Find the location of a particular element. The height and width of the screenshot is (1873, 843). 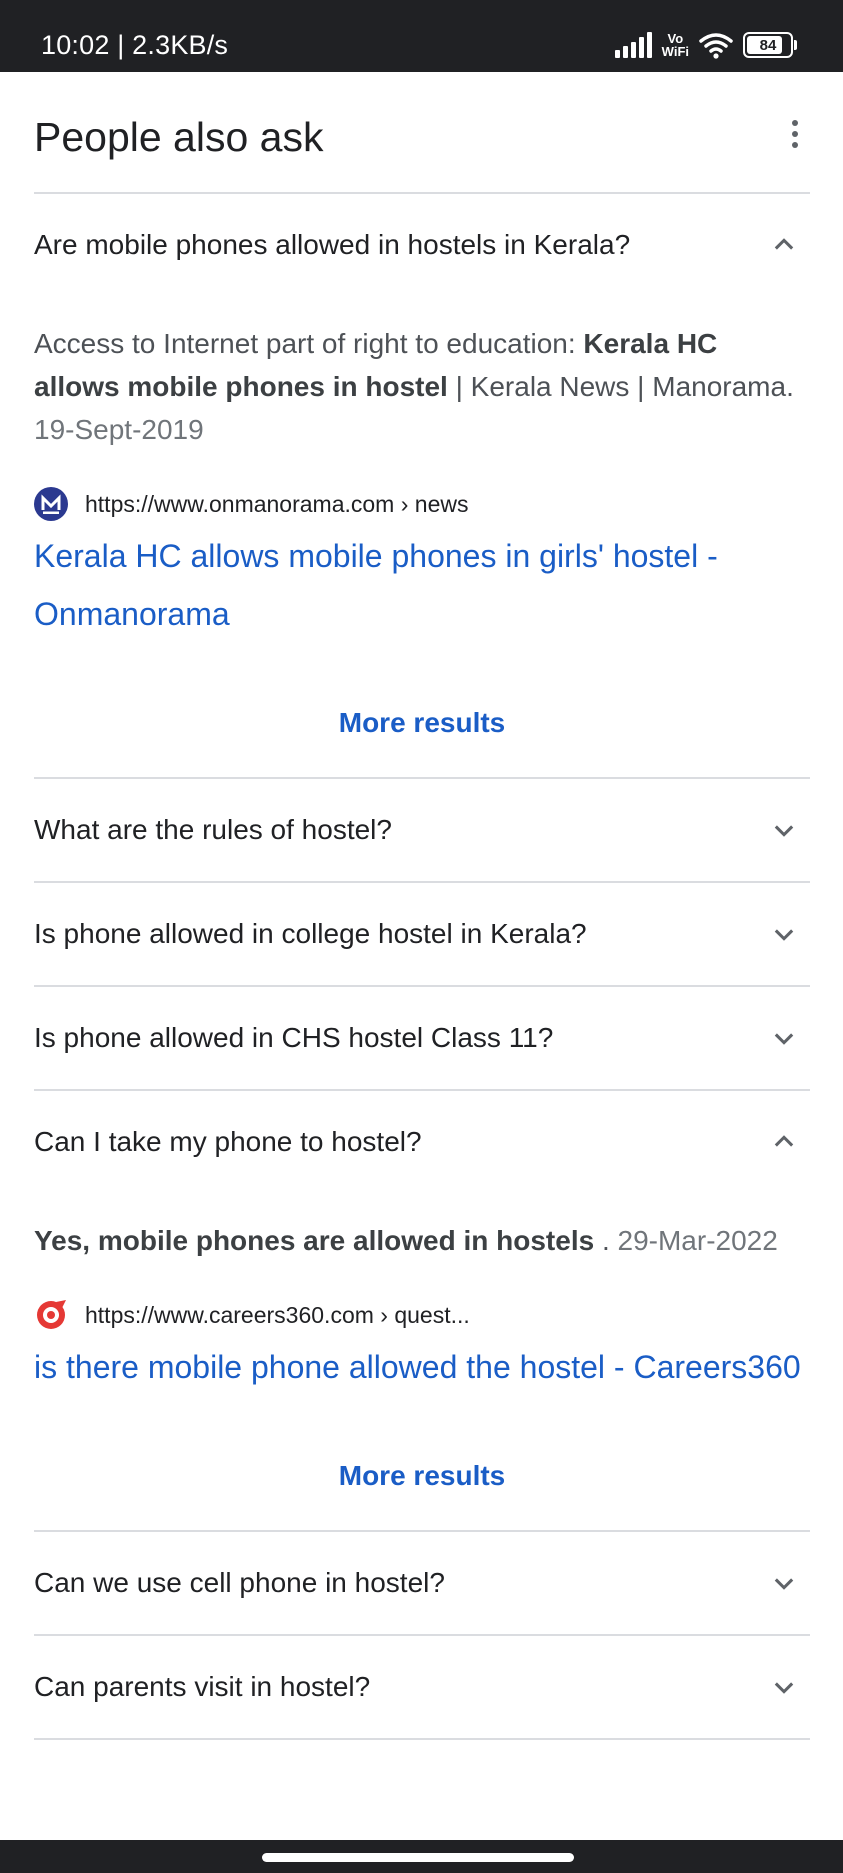

battery-icon: 84 is located at coordinates (770, 45).